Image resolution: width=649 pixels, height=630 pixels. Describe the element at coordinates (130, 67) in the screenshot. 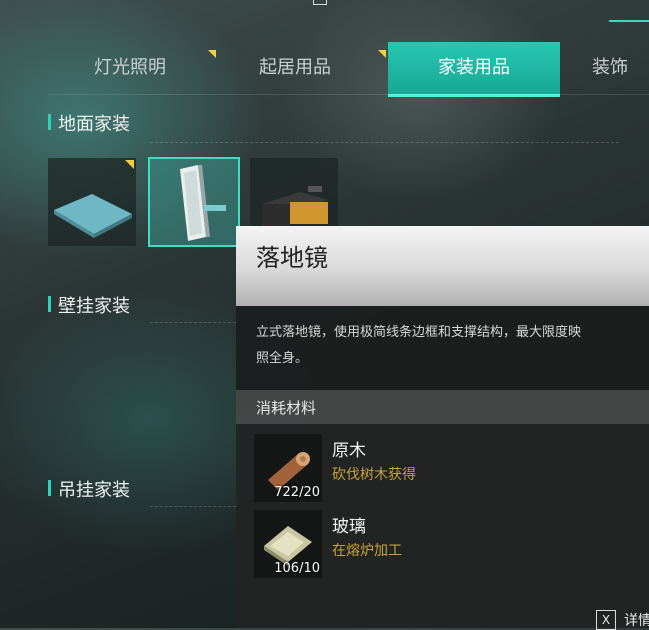

I see `tab-label: 灯光照明` at that location.